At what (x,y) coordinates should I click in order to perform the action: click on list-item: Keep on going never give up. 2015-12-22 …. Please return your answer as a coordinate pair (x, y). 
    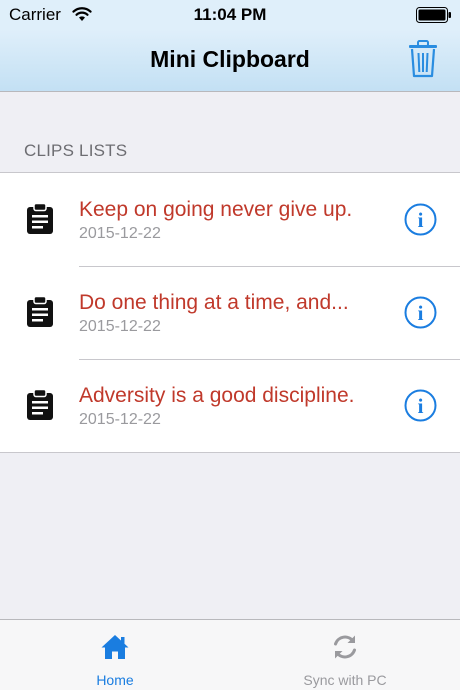
    Looking at the image, I should click on (230, 219).